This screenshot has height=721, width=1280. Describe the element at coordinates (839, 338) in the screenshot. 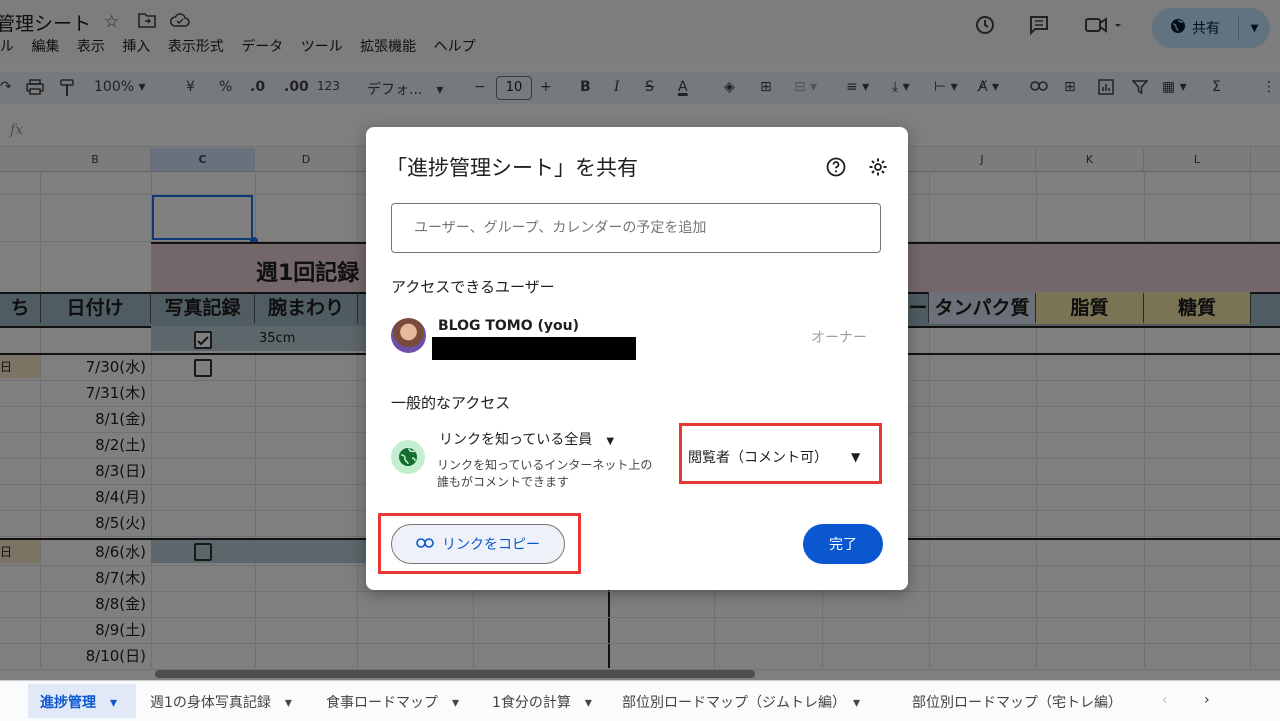

I see `owner-role: オーナー` at that location.